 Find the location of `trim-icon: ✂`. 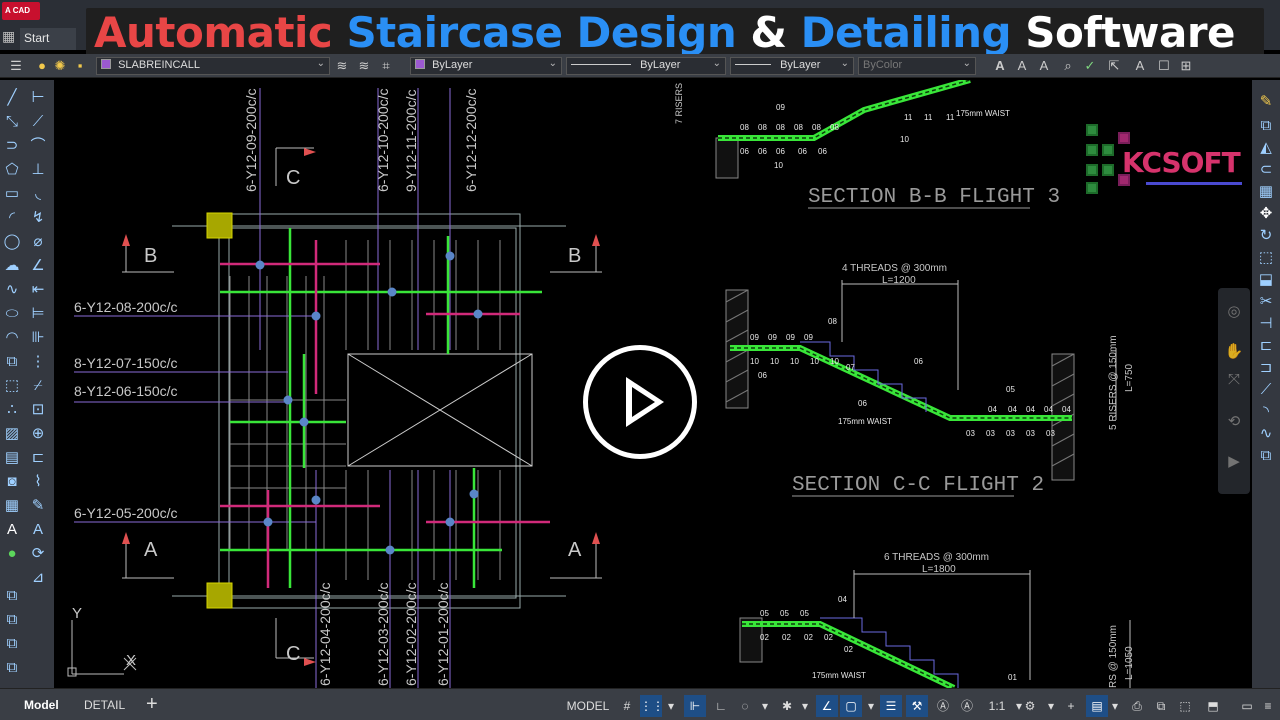

trim-icon: ✂ is located at coordinates (1266, 302).